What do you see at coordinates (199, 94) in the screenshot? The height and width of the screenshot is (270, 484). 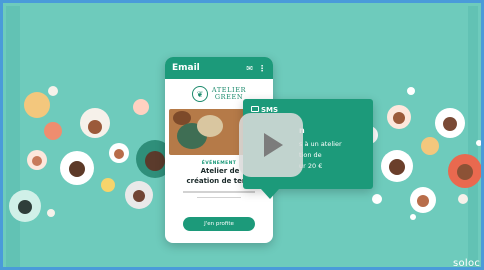 I see `leaf-icon: ❦` at bounding box center [199, 94].